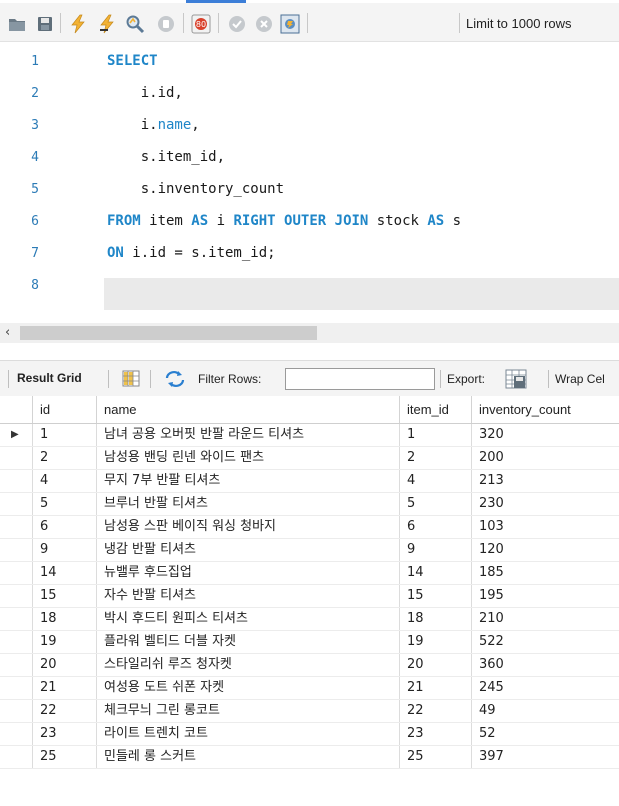 The width and height of the screenshot is (619, 806). I want to click on cell-id: 18, so click(65, 619).